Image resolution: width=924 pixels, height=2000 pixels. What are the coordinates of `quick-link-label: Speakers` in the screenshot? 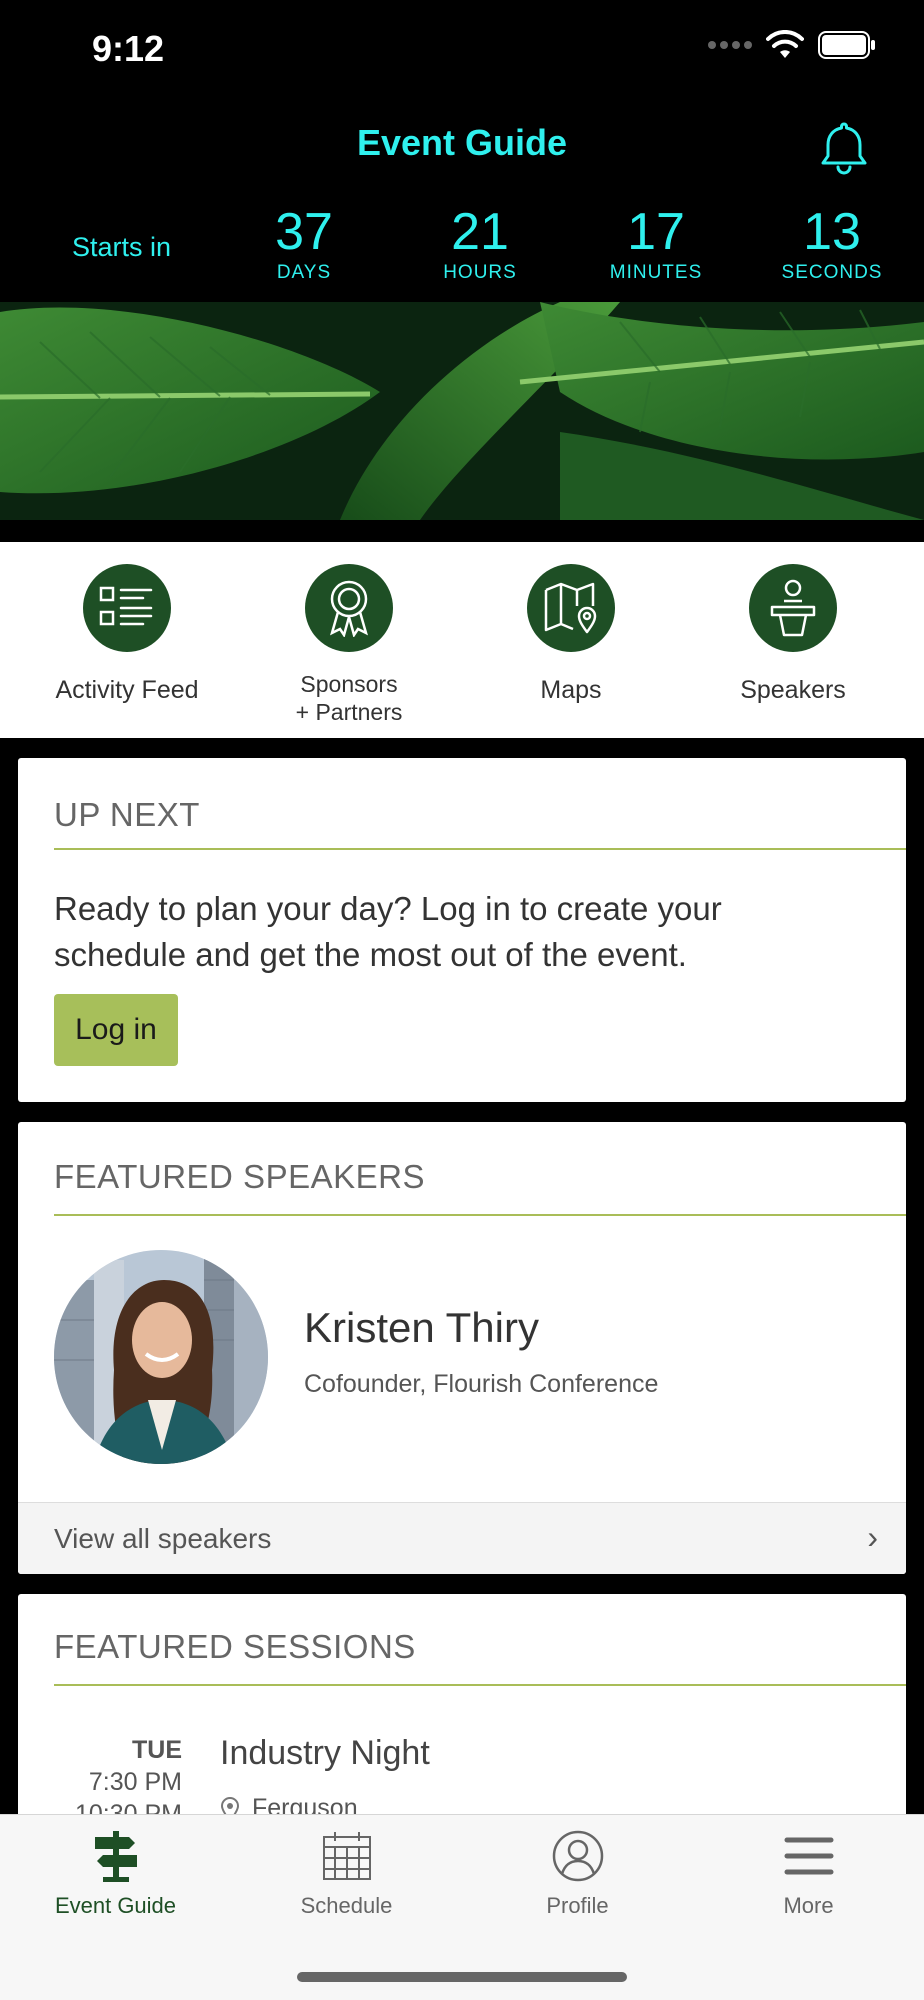 It's located at (793, 690).